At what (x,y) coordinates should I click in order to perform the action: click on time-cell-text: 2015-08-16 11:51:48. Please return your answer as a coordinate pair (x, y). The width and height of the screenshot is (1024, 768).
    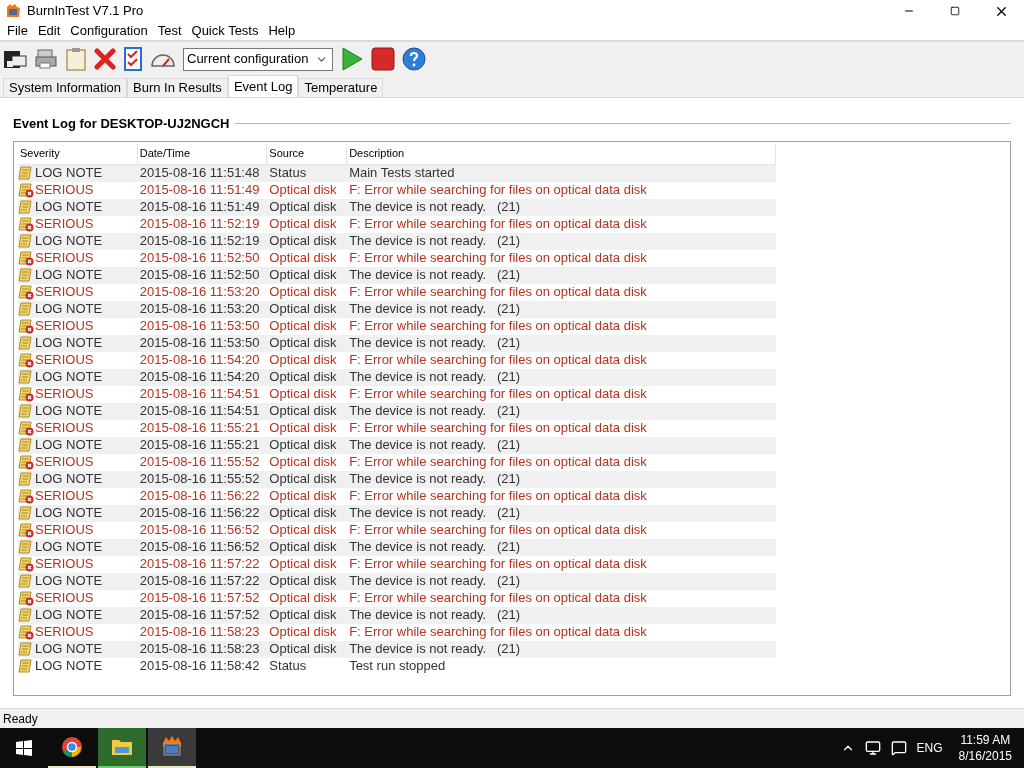
    Looking at the image, I should click on (199, 173).